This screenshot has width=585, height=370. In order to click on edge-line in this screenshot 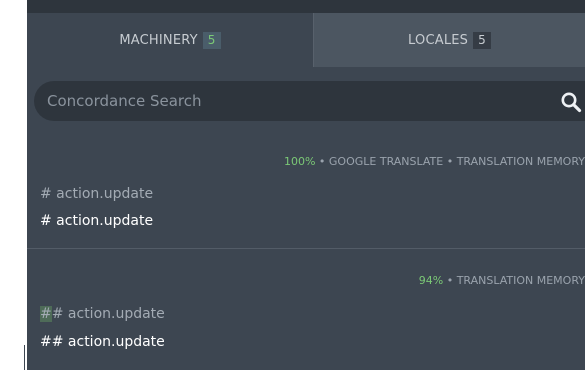, I will do `click(24, 357)`.